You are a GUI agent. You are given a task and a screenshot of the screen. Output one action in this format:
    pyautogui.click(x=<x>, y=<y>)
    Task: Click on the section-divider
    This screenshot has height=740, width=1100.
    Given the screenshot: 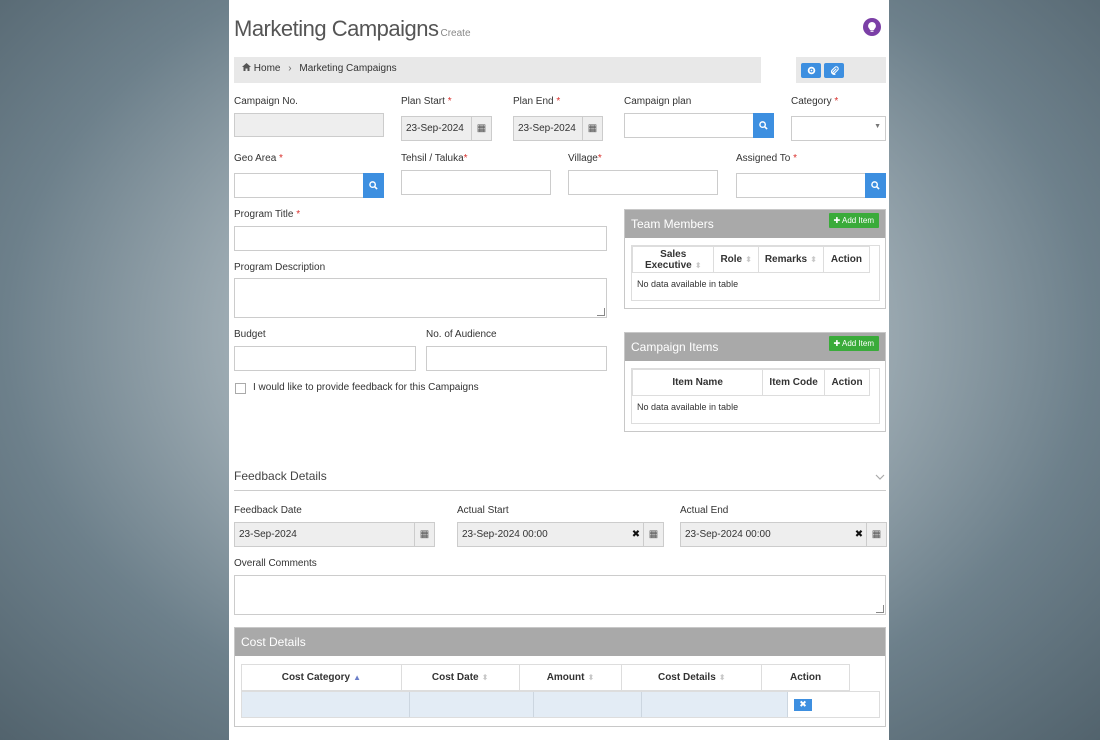 What is the action you would take?
    pyautogui.click(x=560, y=490)
    